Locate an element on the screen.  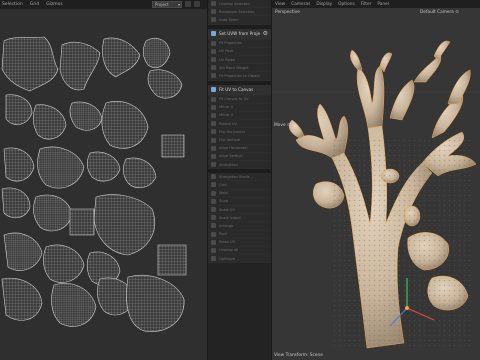
view-name: Perspective is located at coordinates (287, 12).